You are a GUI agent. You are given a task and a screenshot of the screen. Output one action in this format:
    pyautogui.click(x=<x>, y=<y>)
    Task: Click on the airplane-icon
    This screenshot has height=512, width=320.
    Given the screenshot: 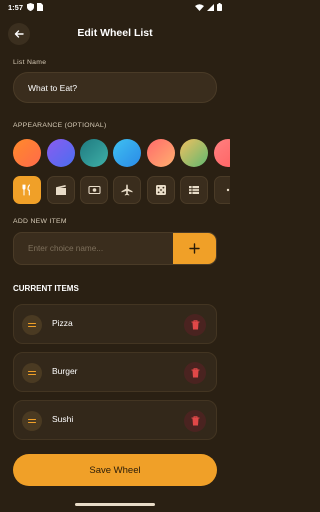 What is the action you would take?
    pyautogui.click(x=127, y=190)
    